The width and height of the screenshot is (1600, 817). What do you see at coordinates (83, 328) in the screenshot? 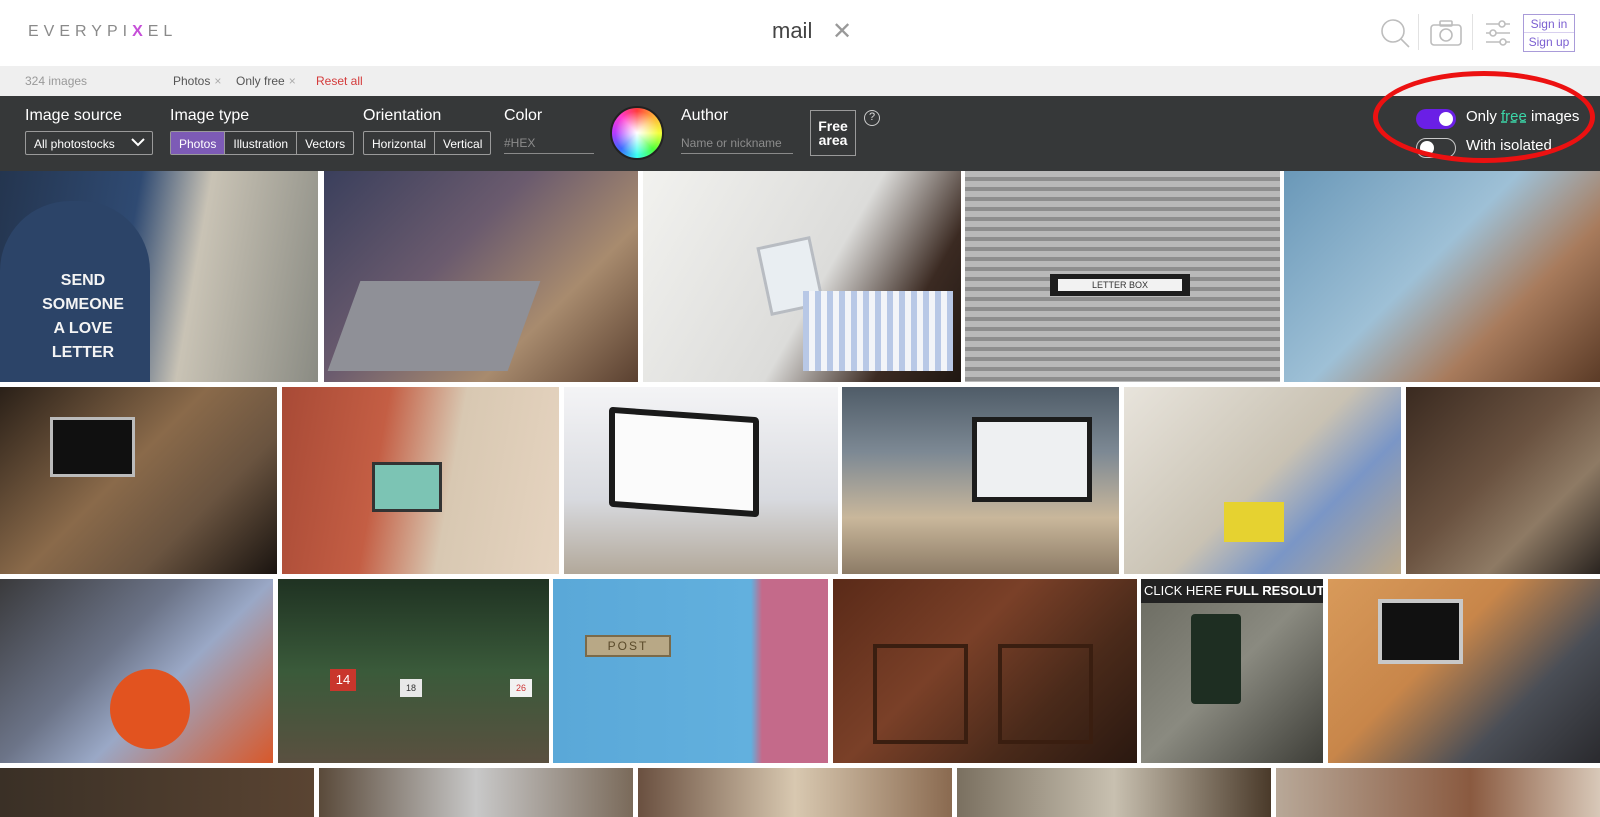
I see `caption-line: A LOVE` at bounding box center [83, 328].